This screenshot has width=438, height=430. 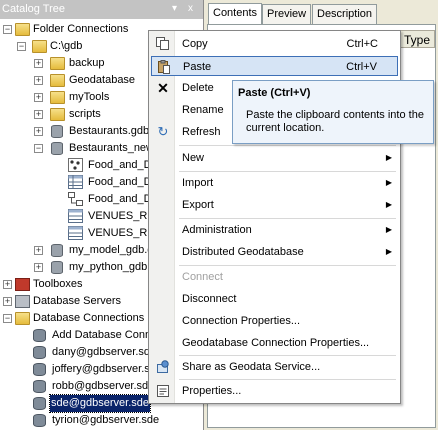 I want to click on menu-item-shortcut: Ctrl+C, so click(x=362, y=44).